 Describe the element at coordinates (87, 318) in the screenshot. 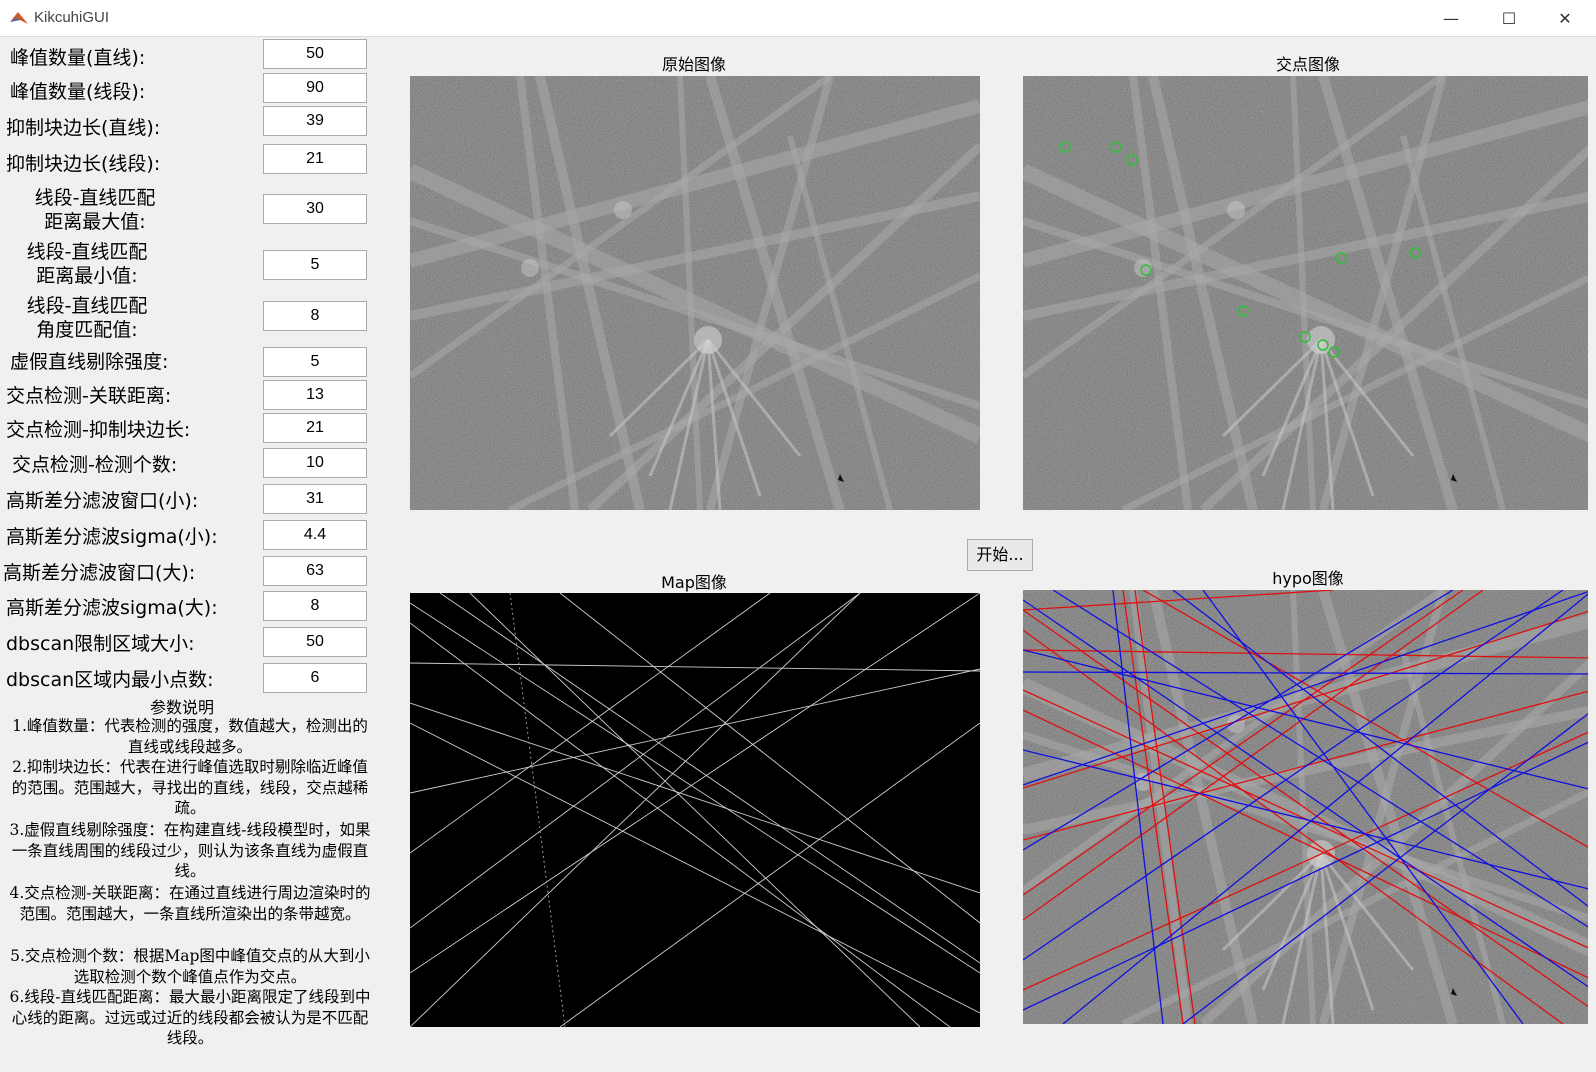

I see `param-label: 线段-直线匹配 角度匹配值:` at that location.